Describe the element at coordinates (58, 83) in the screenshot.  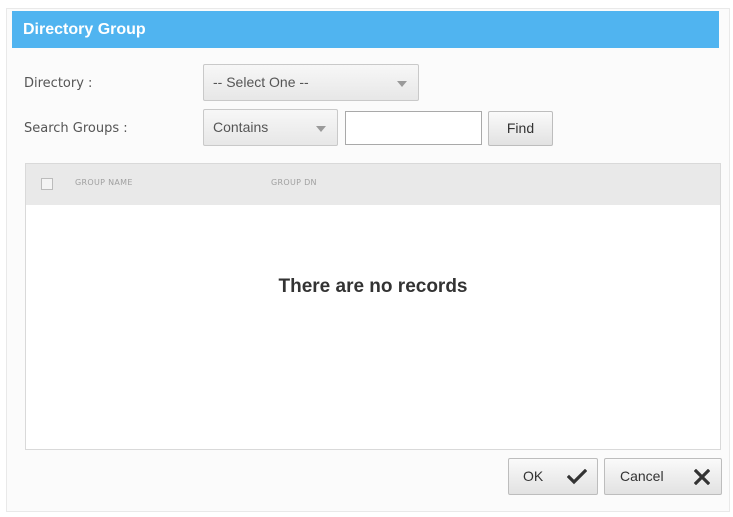
I see `directory-label: Directory :` at that location.